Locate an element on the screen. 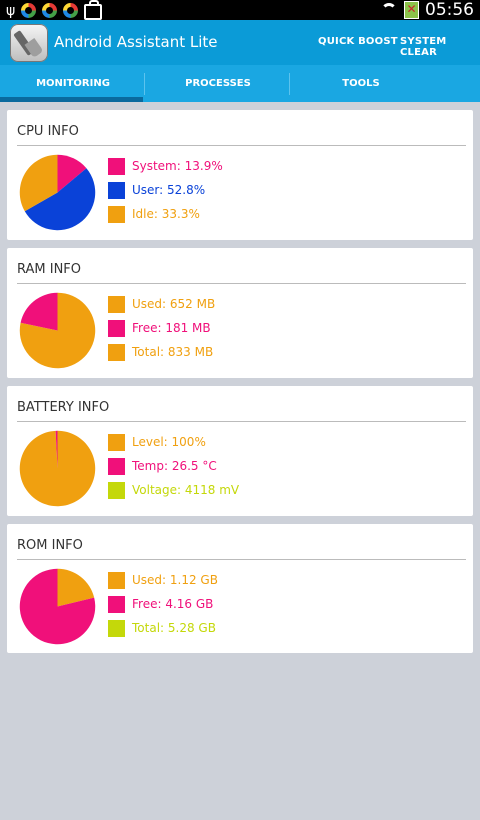 The height and width of the screenshot is (820, 480). status-bar: ψ ✕ 05:56 is located at coordinates (240, 10).